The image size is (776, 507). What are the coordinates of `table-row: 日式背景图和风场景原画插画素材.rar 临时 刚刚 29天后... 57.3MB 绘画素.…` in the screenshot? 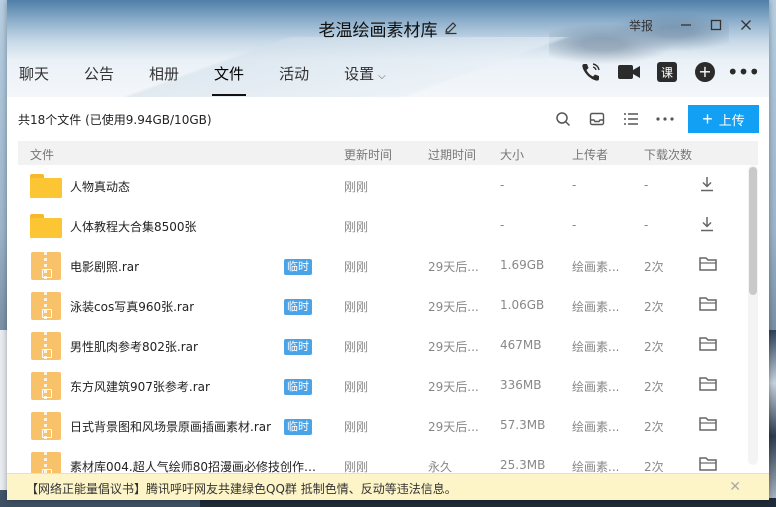 It's located at (388, 425).